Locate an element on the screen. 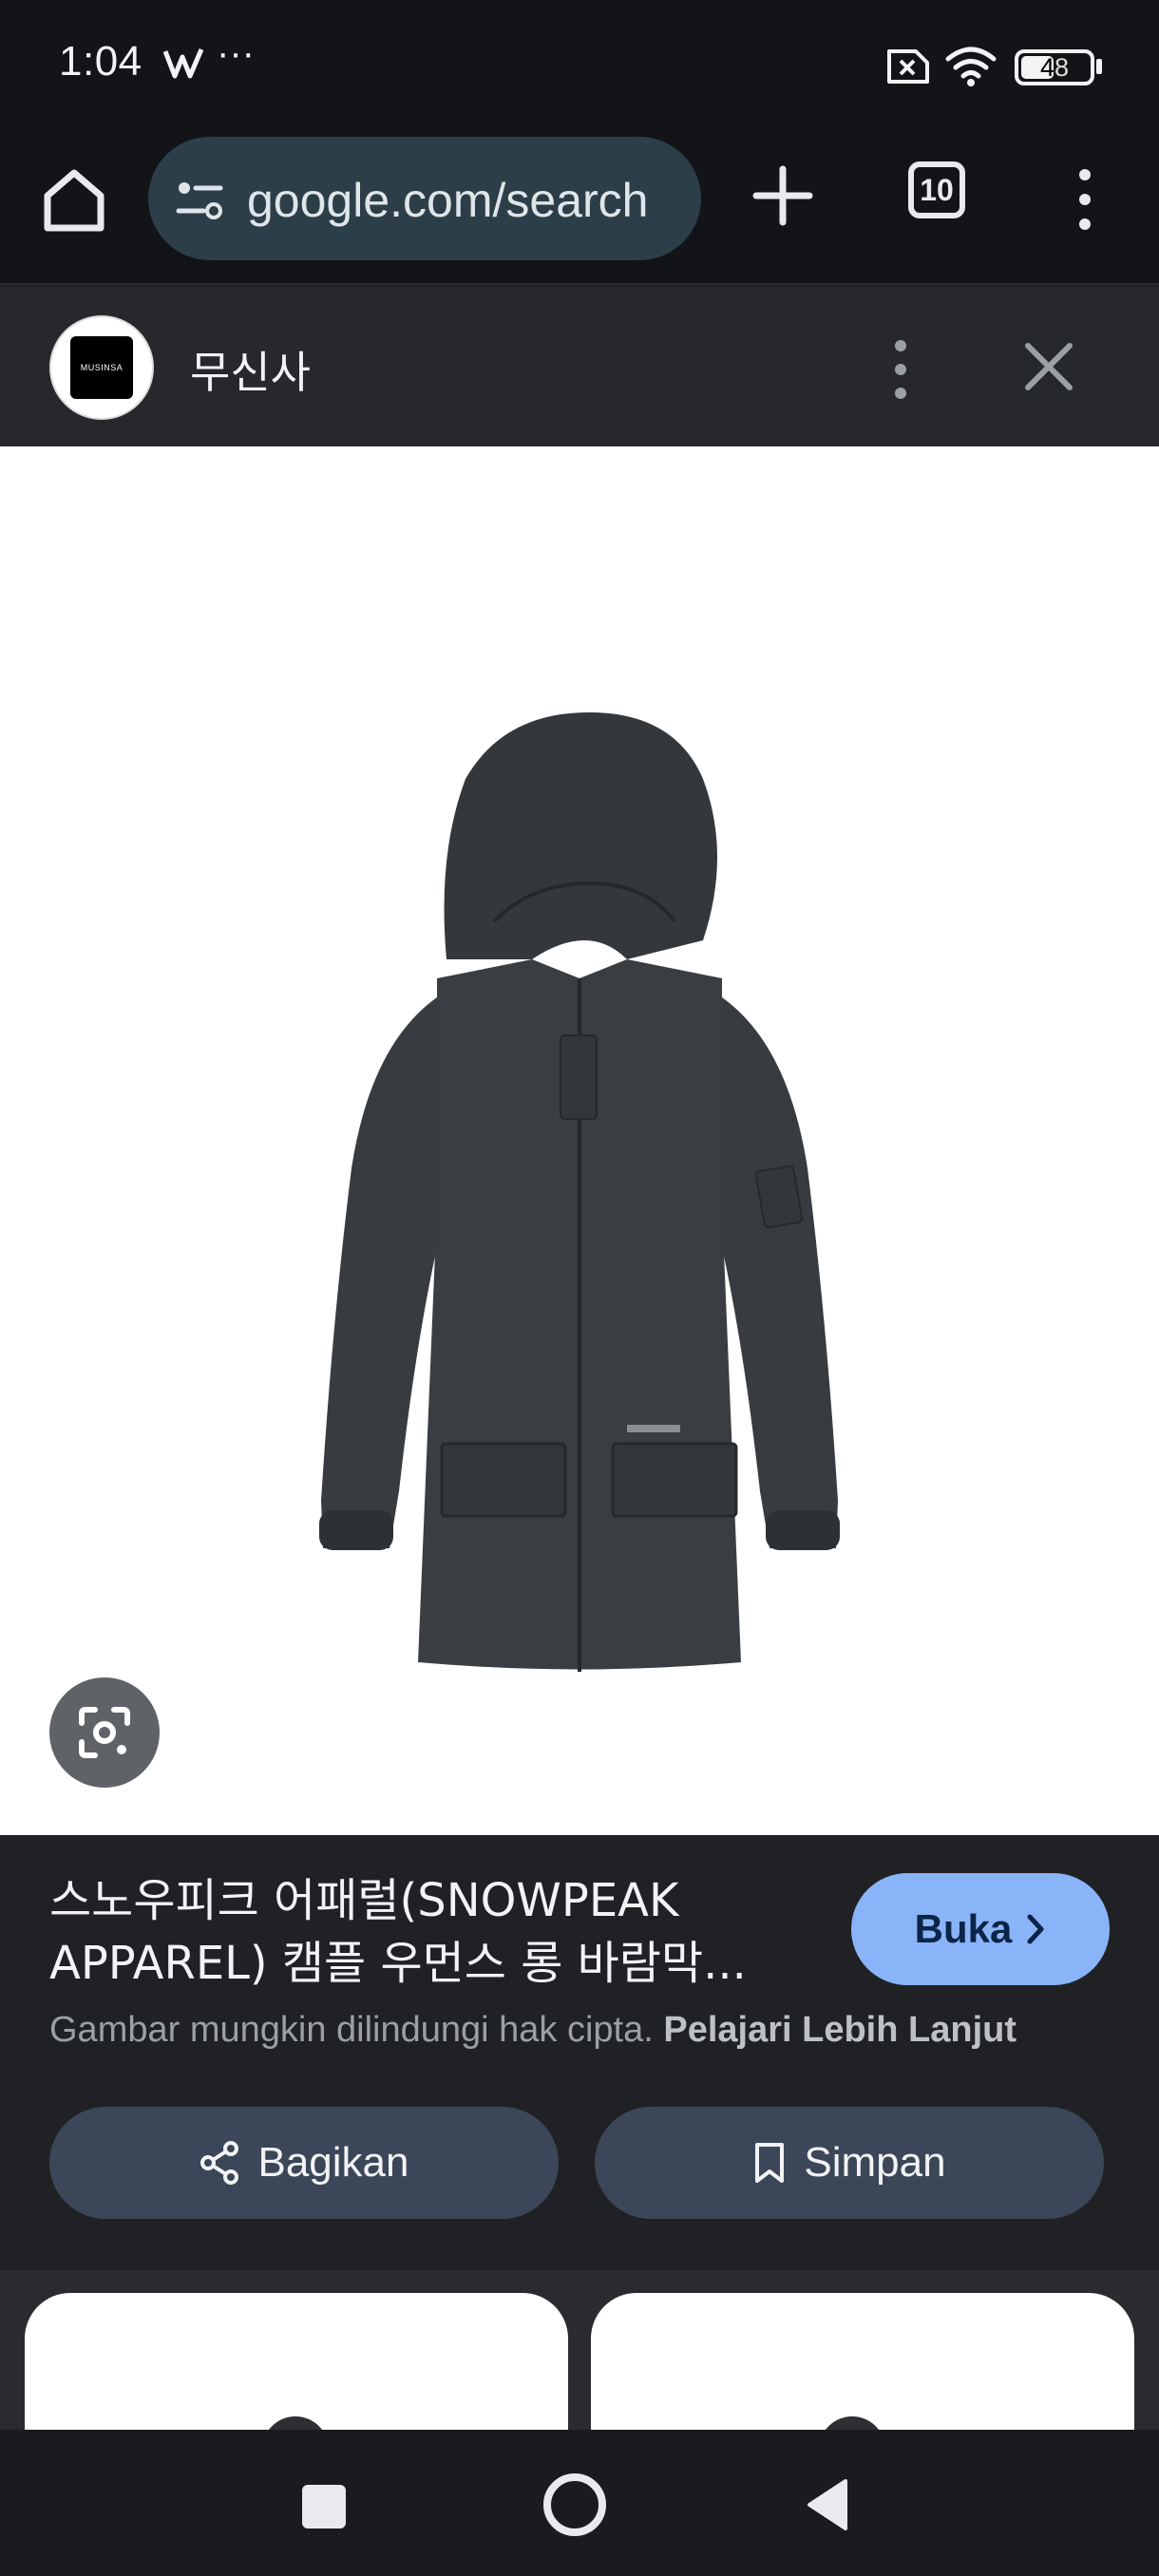 Image resolution: width=1159 pixels, height=2576 pixels. back-button is located at coordinates (826, 2504).